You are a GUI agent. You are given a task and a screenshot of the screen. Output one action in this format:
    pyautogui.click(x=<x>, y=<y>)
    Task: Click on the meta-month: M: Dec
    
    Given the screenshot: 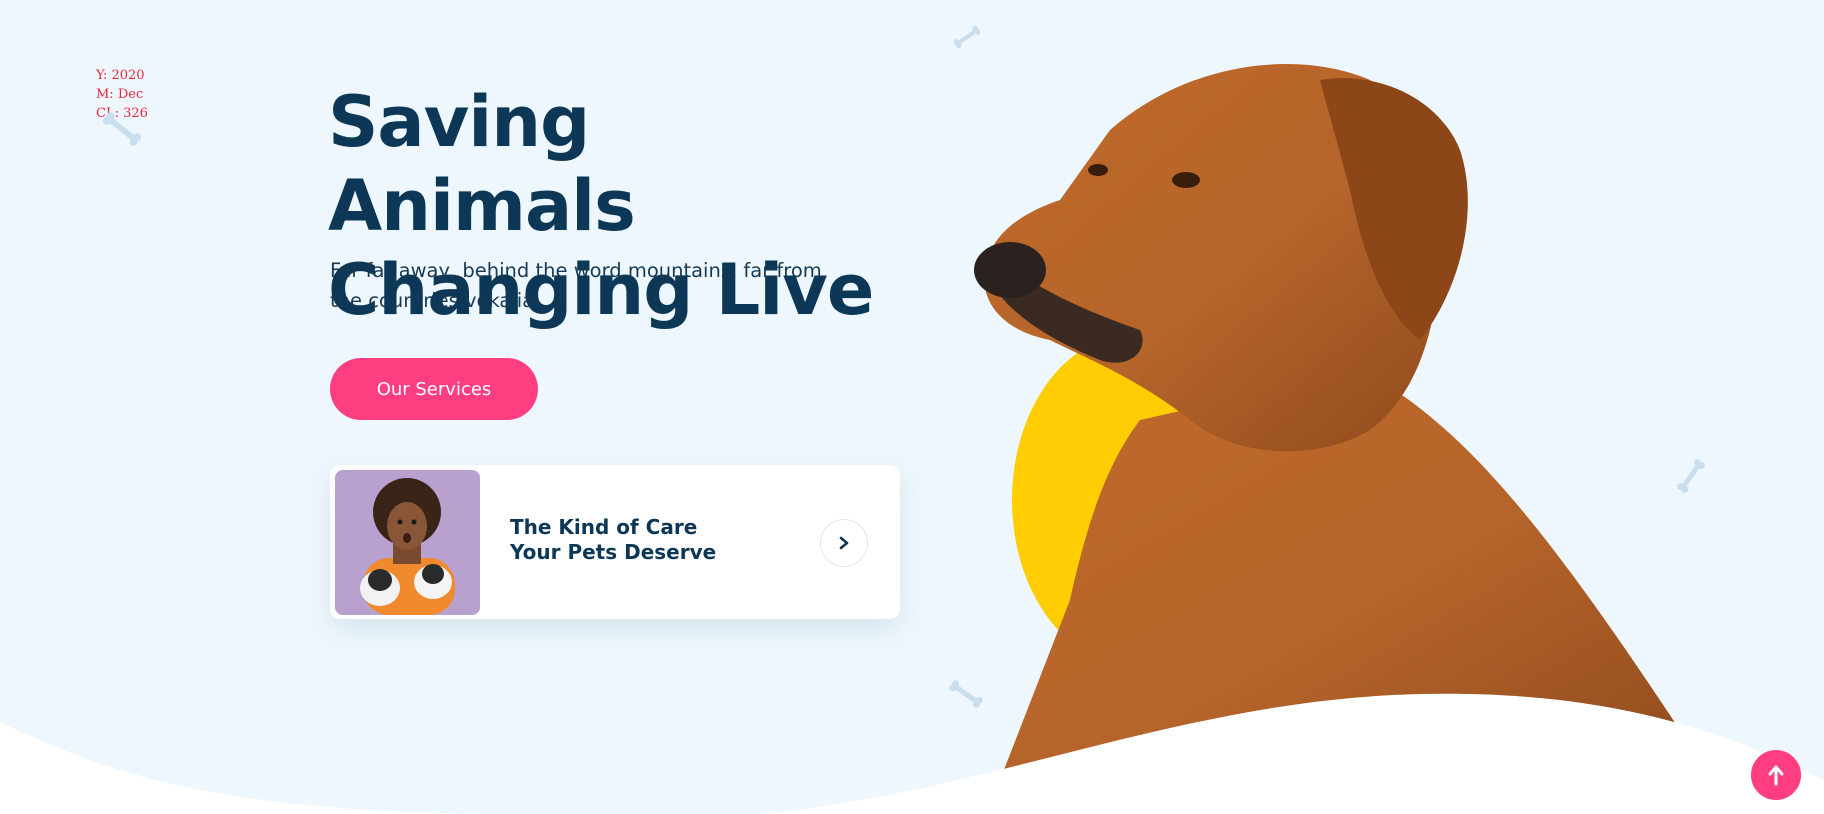 What is the action you would take?
    pyautogui.click(x=120, y=94)
    